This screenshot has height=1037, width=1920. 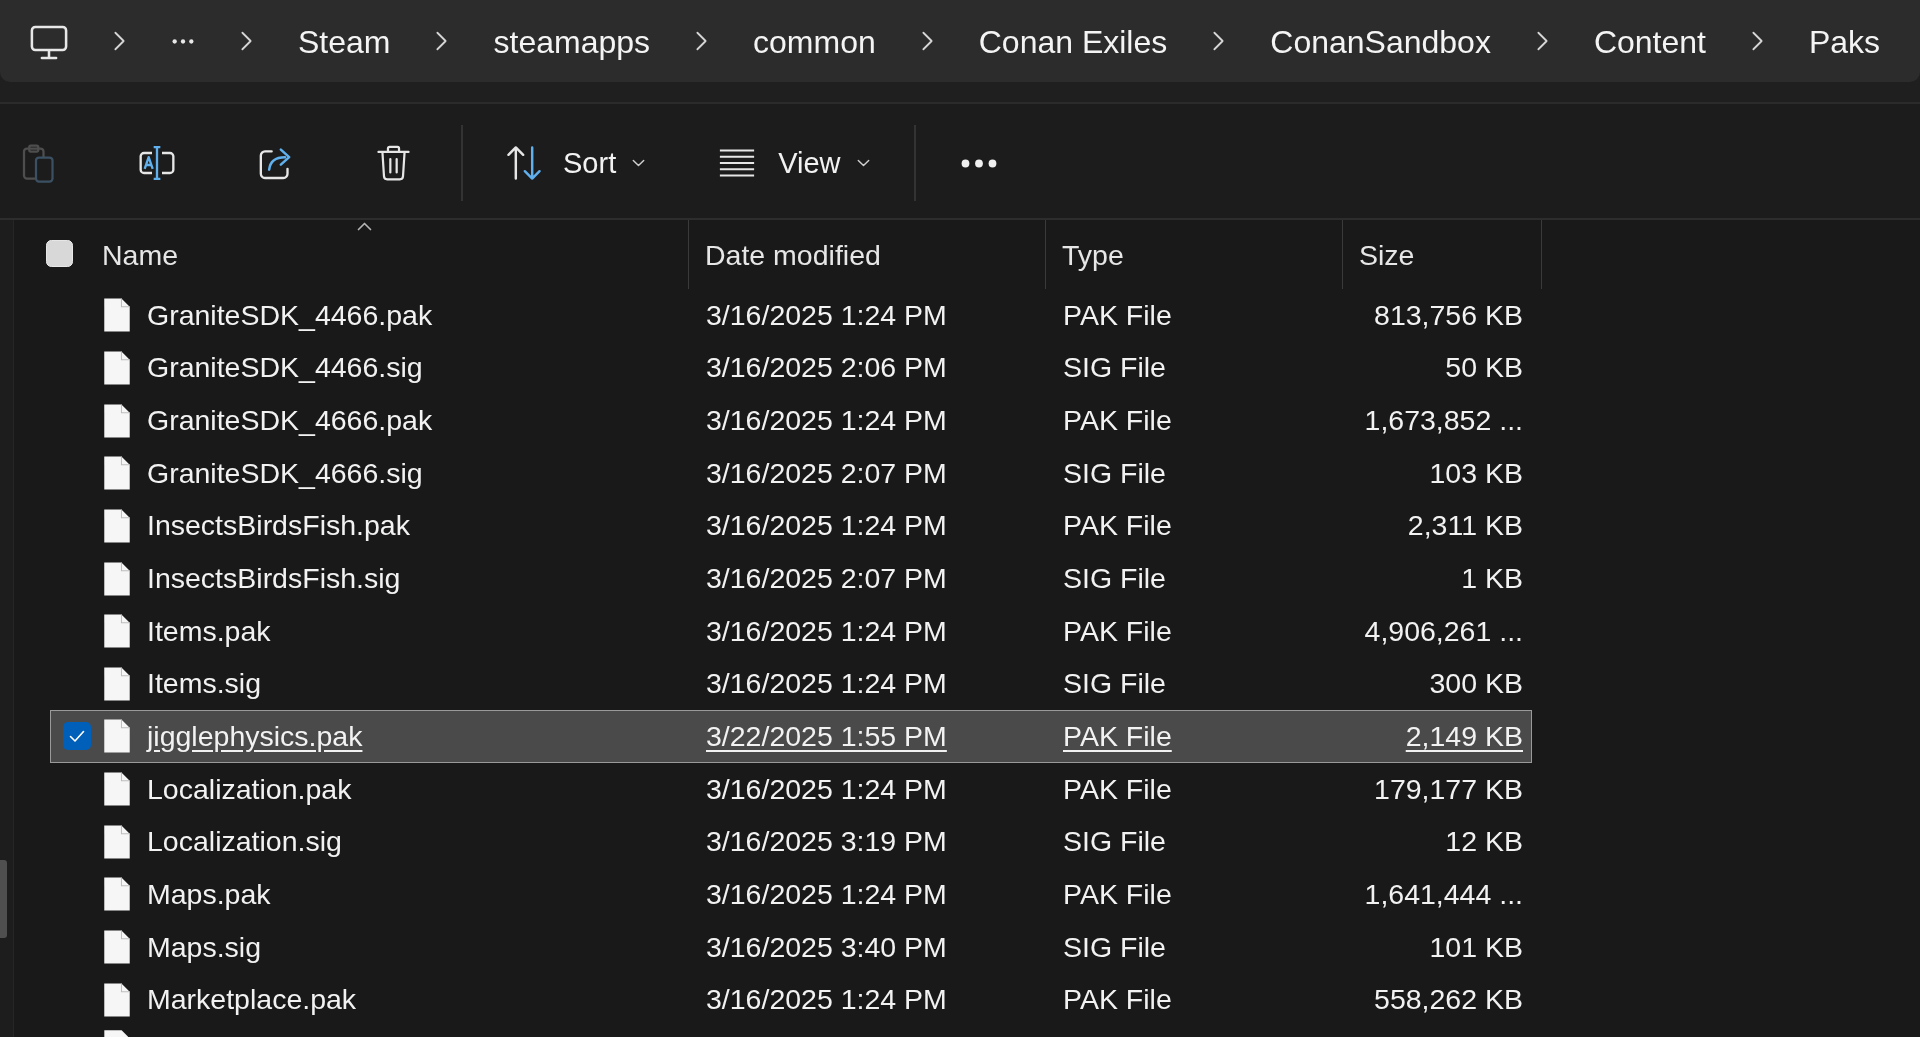 What do you see at coordinates (571, 43) in the screenshot?
I see `breadcrumb-item: steamapps` at bounding box center [571, 43].